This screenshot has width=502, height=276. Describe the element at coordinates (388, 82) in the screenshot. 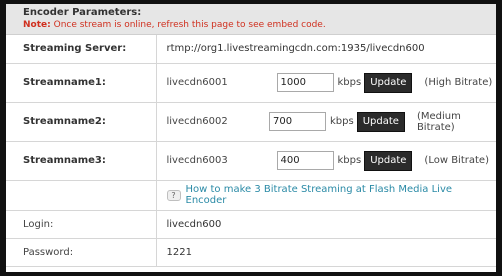

I see `update-button-1: Update` at that location.